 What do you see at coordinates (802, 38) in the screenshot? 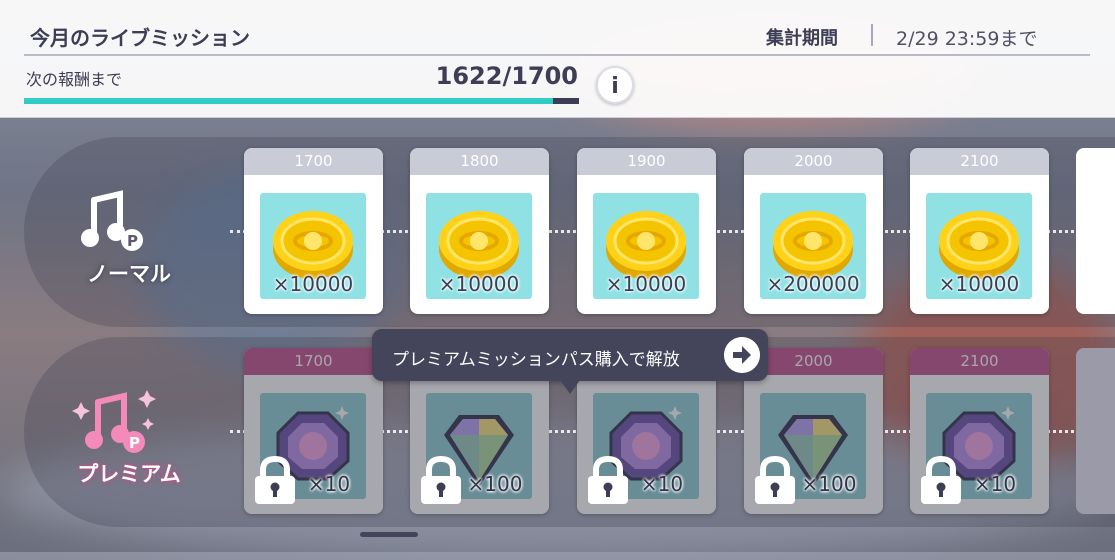
I see `period-label: 集計期間` at bounding box center [802, 38].